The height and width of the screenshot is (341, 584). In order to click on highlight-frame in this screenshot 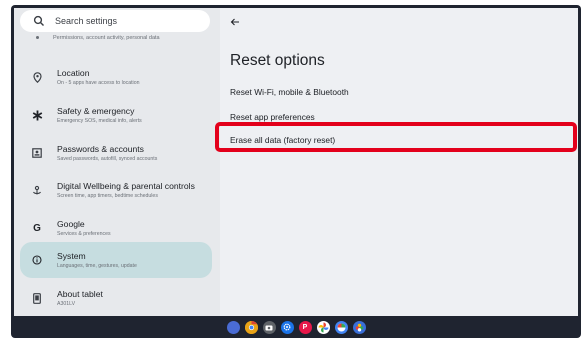, I will do `click(396, 137)`.